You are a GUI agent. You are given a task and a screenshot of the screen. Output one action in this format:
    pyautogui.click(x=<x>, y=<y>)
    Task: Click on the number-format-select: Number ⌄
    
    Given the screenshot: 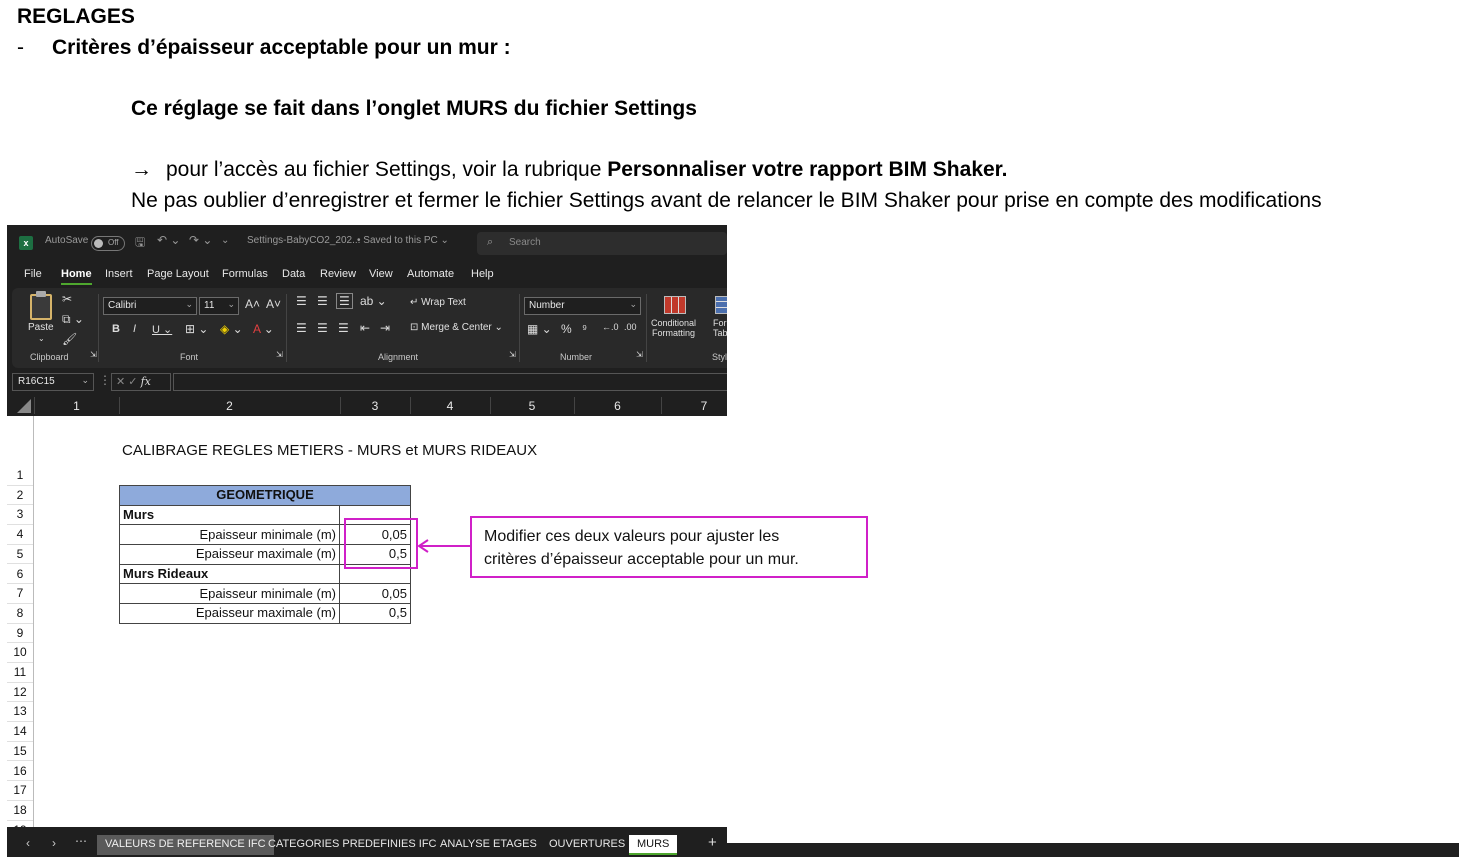 What is the action you would take?
    pyautogui.click(x=582, y=306)
    